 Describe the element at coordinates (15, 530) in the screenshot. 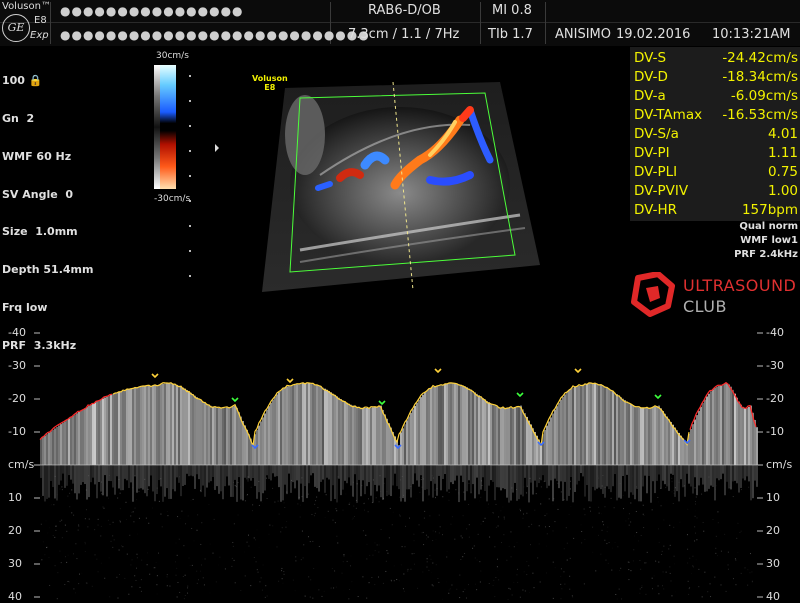

I see `doppler-axis-label-left: 20` at that location.